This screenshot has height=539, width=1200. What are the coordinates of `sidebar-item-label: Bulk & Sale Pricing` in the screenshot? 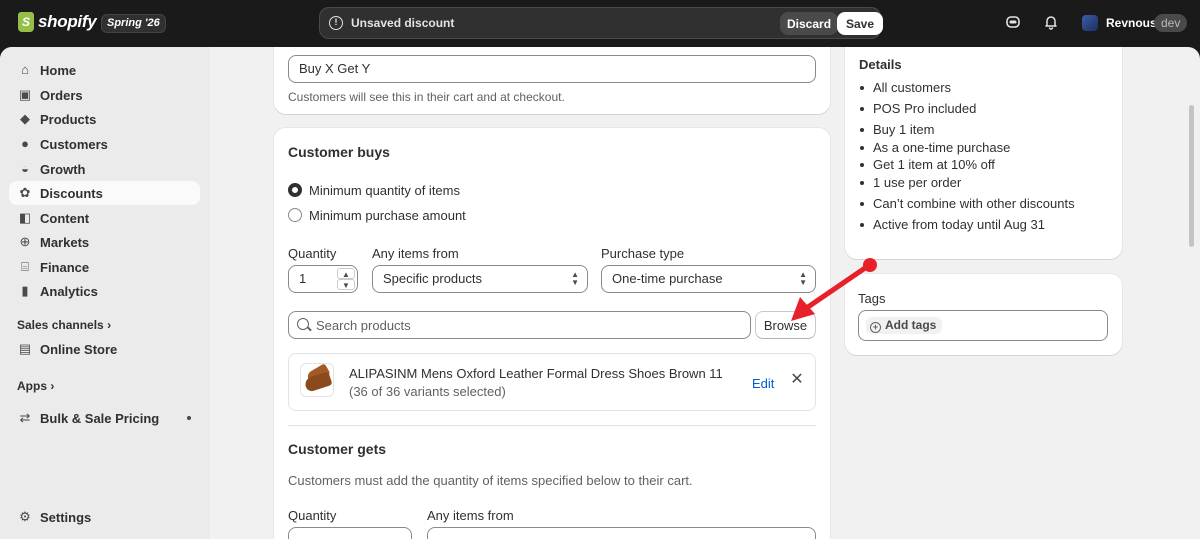 It's located at (100, 418).